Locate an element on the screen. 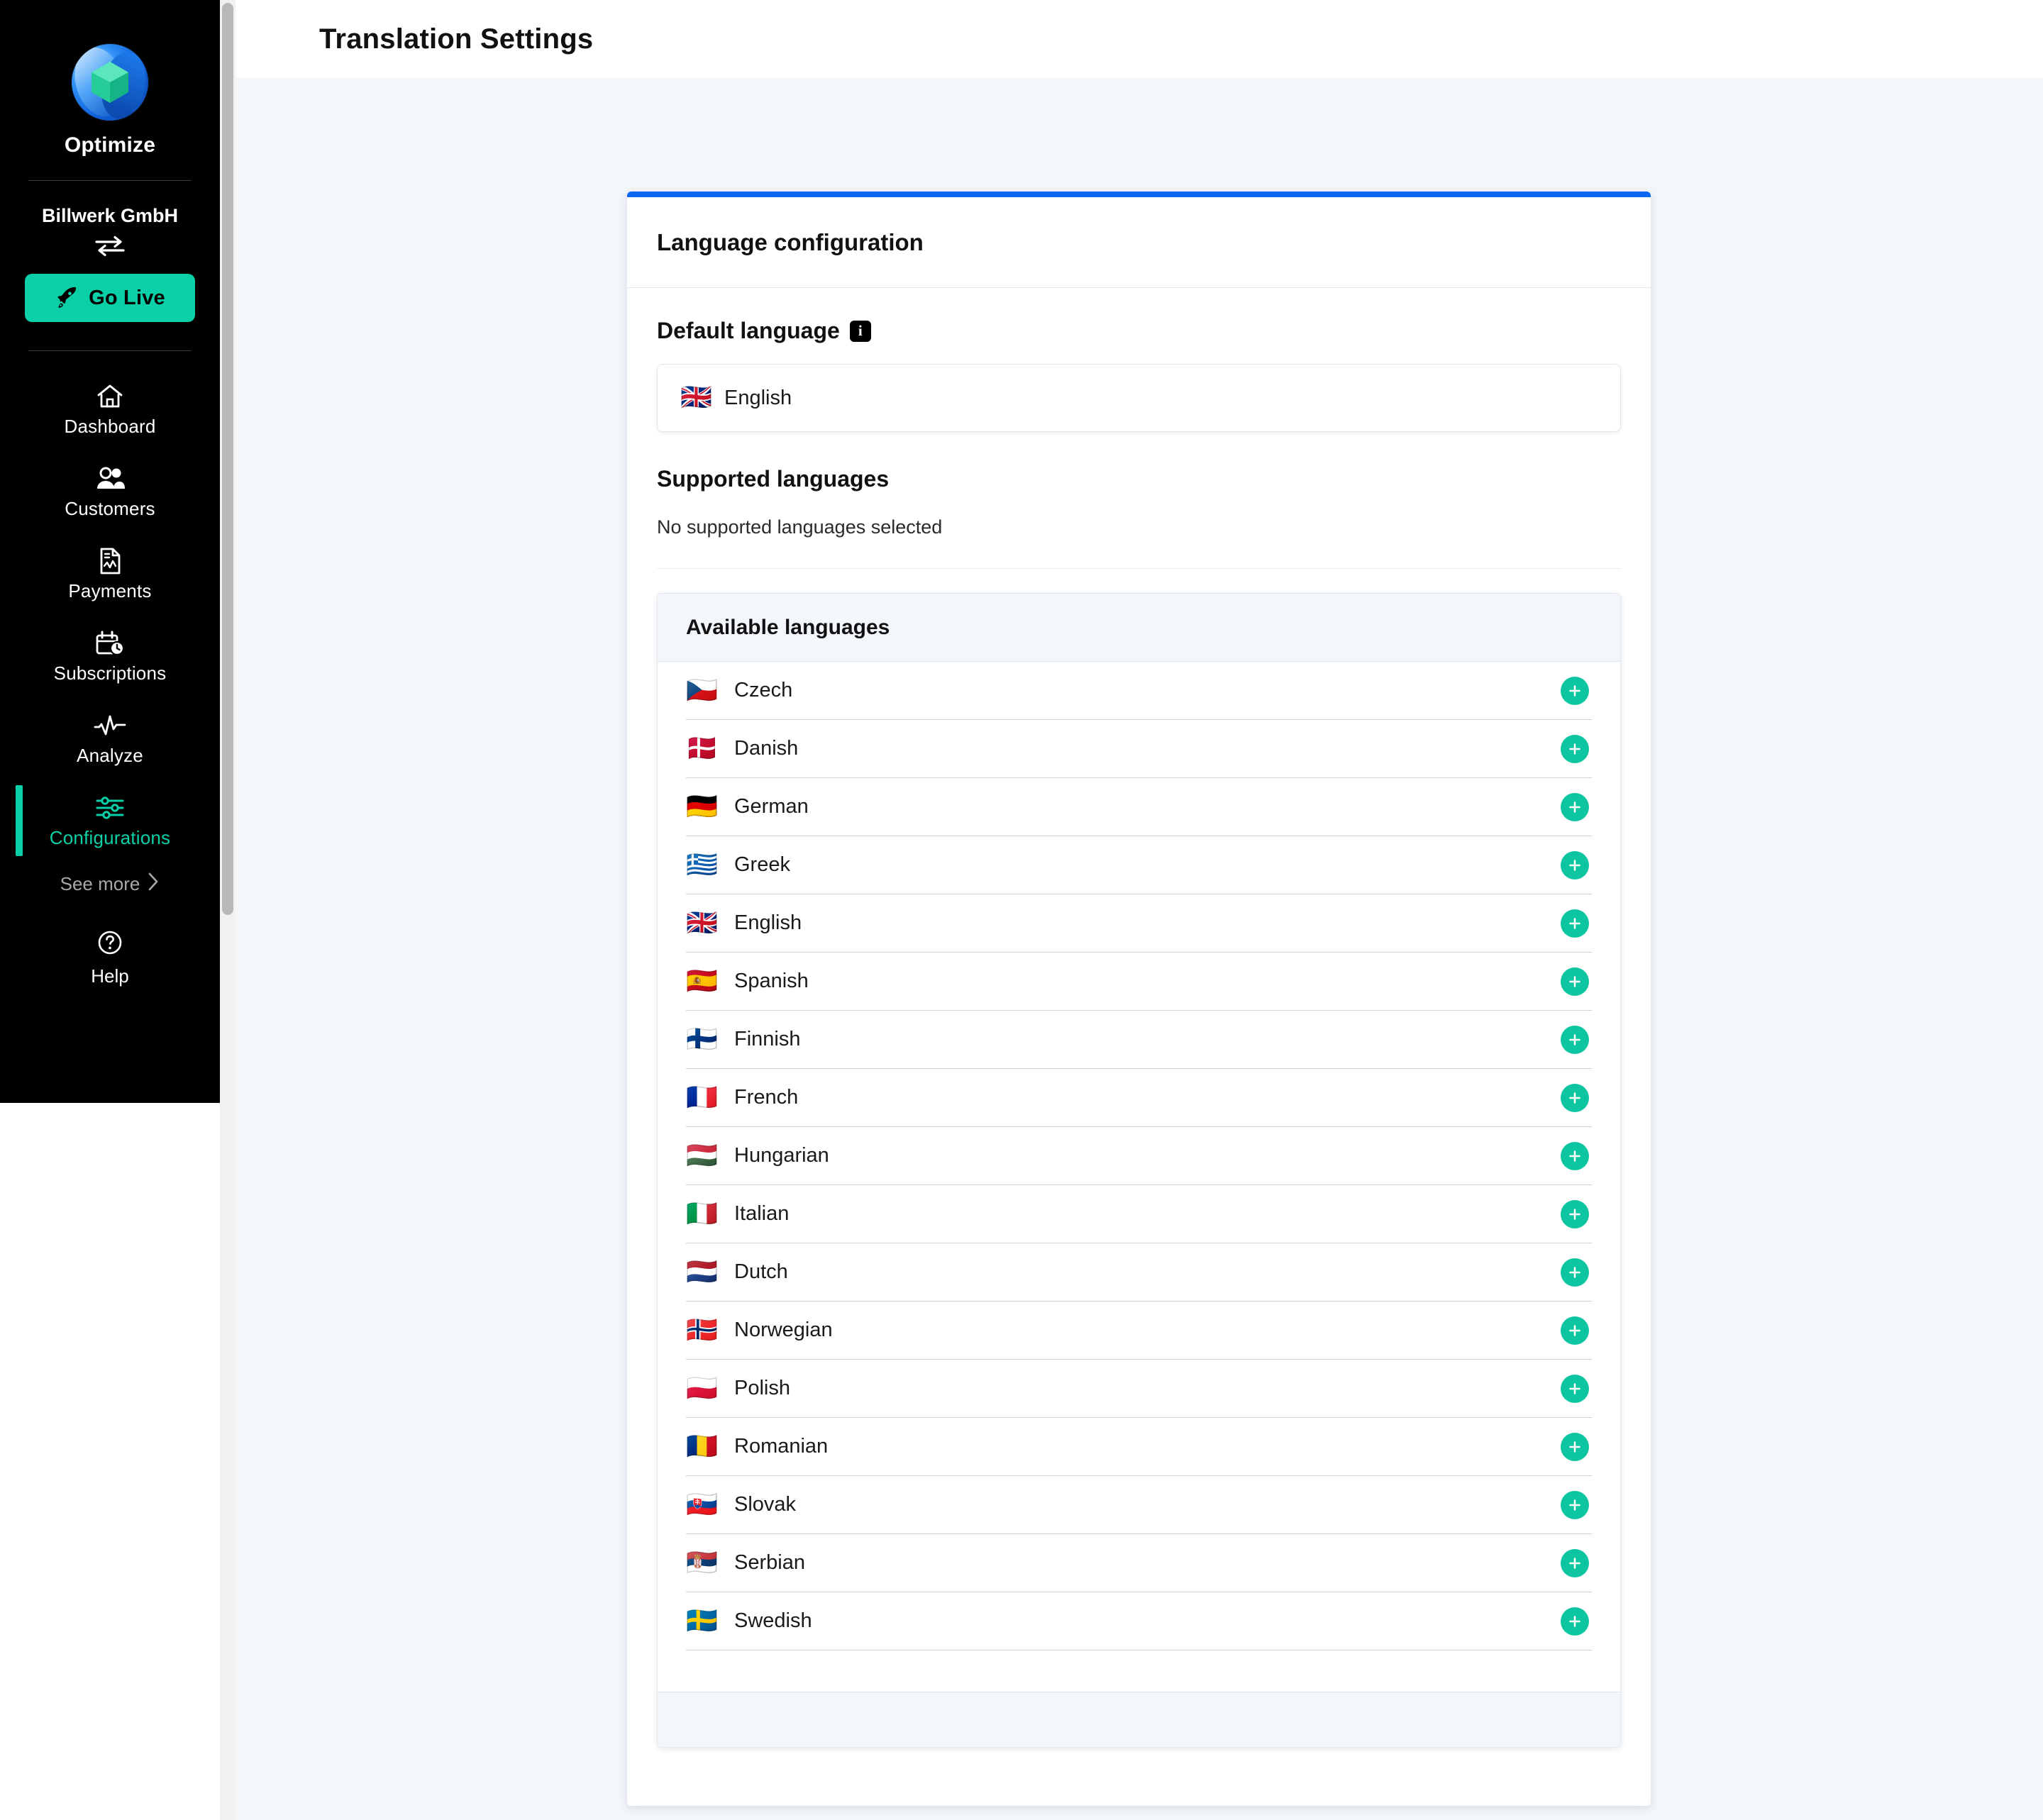 The image size is (2043, 1820). brand-block: Optimize is located at coordinates (110, 78).